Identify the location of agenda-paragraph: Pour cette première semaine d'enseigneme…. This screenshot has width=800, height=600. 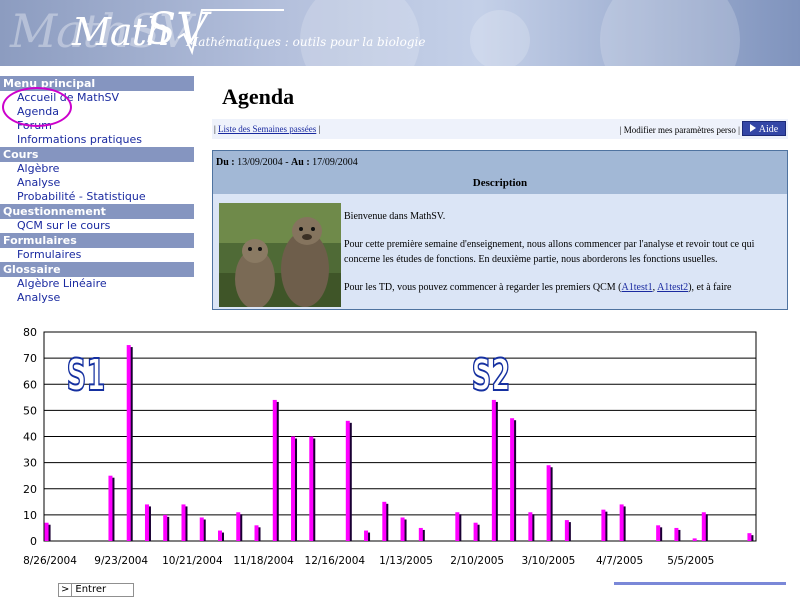
(549, 252).